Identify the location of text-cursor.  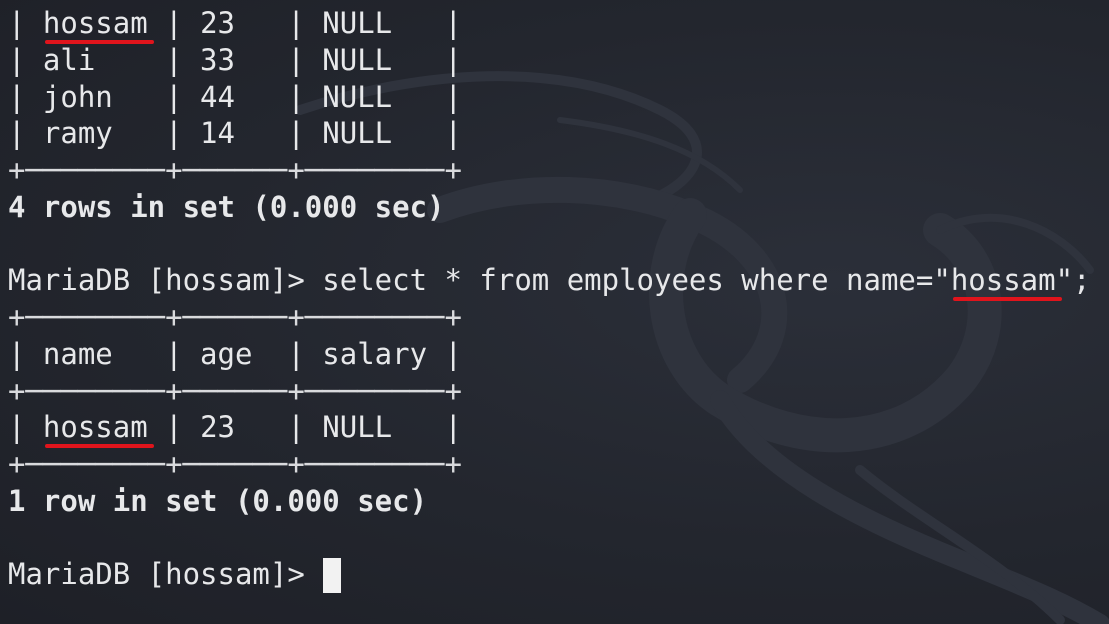
(332, 575).